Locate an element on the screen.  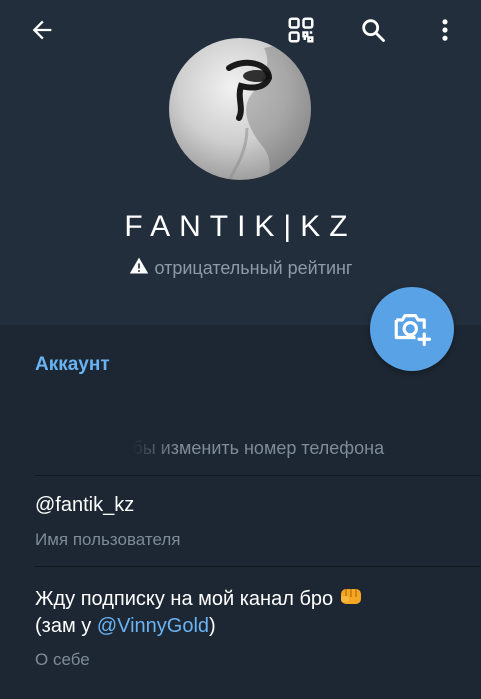
username-row: @fantik_kz Имя пользователя is located at coordinates (240, 521).